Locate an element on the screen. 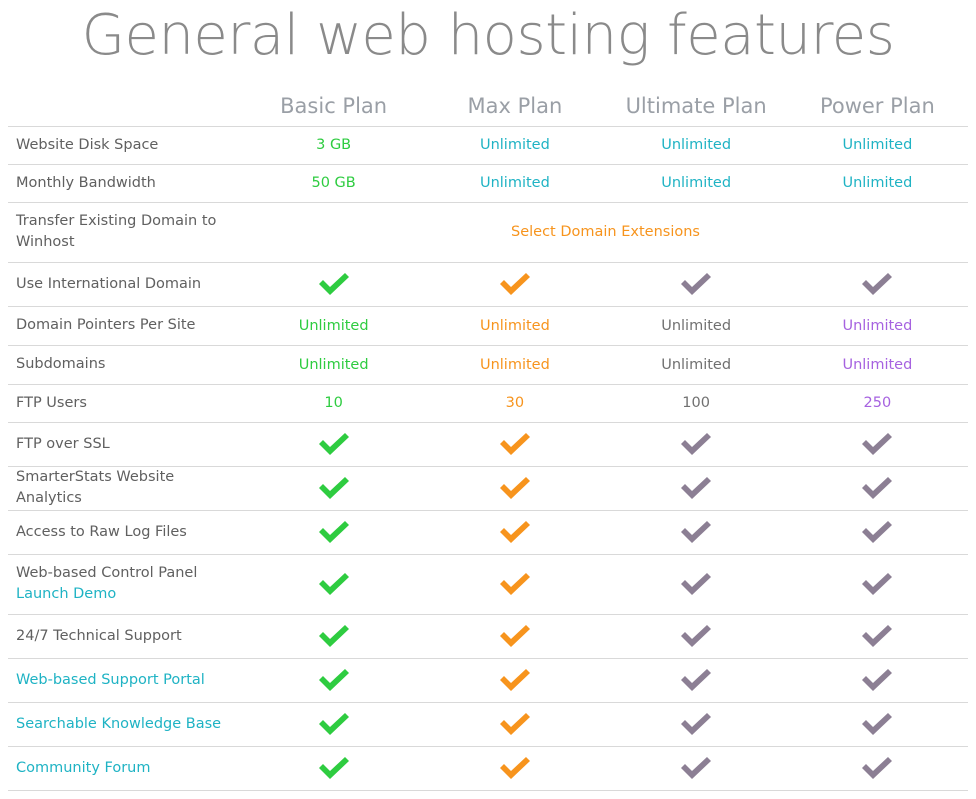  table-row: Searchable Knowledge Base is located at coordinates (488, 723).